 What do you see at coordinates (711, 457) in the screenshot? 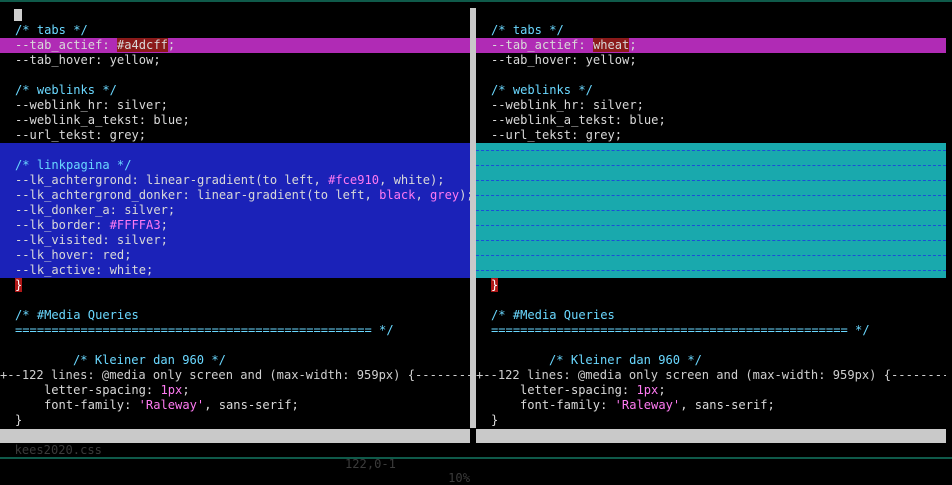
I see `right-status-line: web2.css 122,0-1 14%` at bounding box center [711, 457].